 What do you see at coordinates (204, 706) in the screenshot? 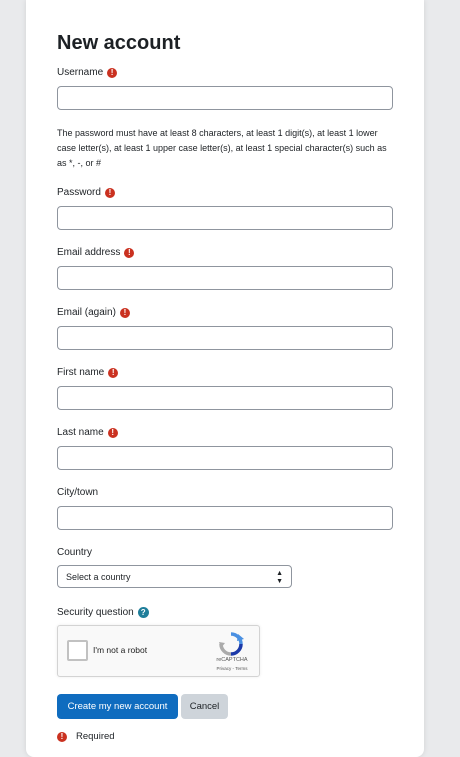
I see `cancel-button: Cancel` at bounding box center [204, 706].